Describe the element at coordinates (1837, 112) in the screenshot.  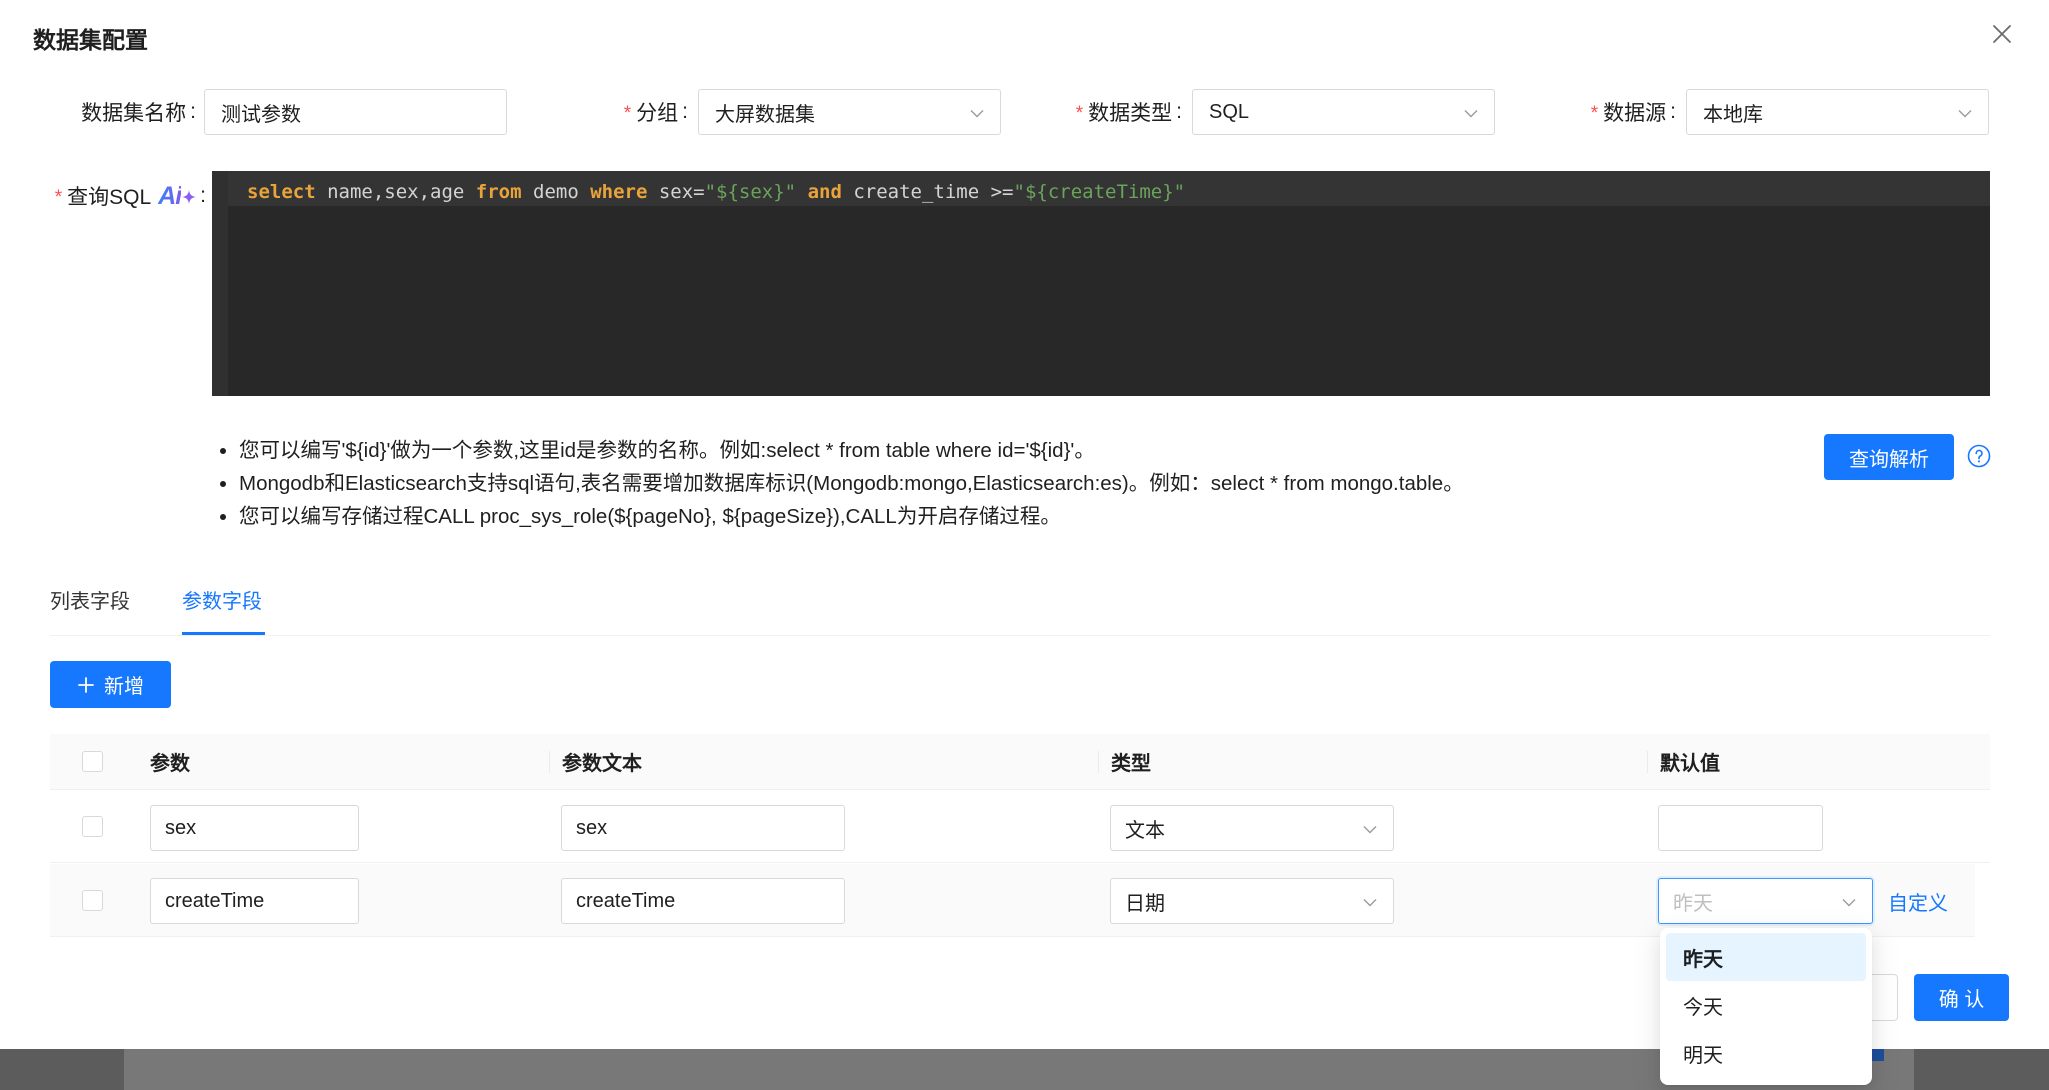
I see `data-source-select: 本地库` at that location.